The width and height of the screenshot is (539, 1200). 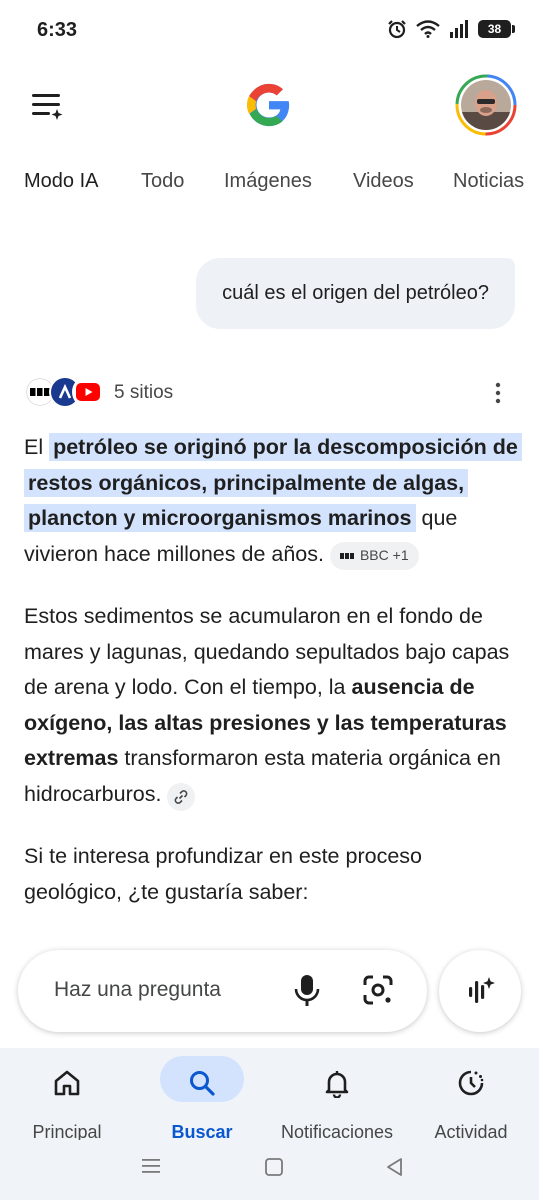 What do you see at coordinates (88, 392) in the screenshot?
I see `youtube-source-icon` at bounding box center [88, 392].